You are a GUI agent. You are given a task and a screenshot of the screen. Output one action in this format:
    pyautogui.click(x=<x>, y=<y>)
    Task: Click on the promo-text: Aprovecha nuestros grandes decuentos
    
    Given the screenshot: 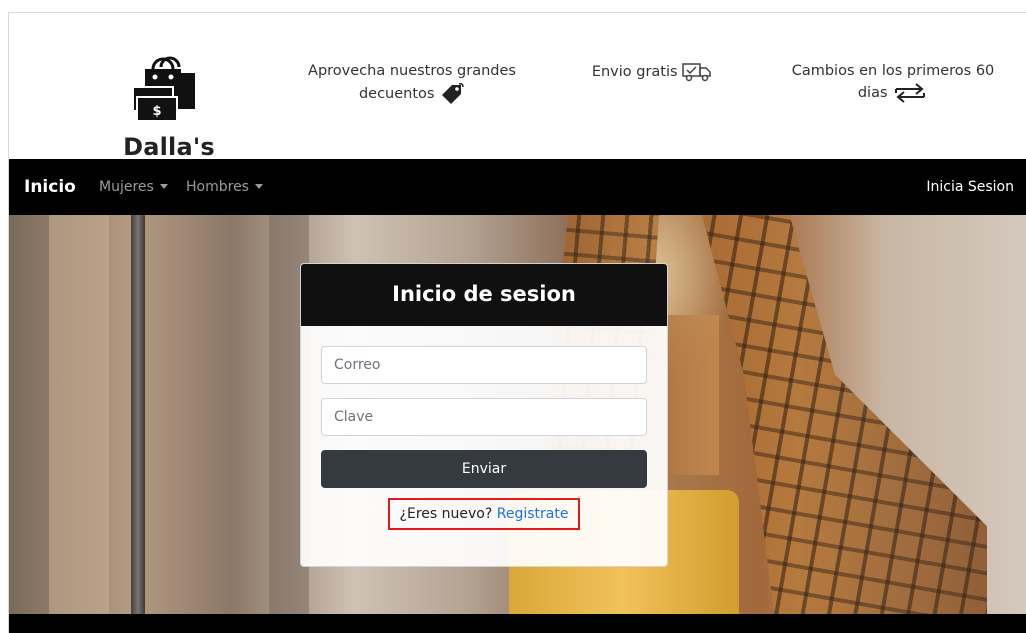 What is the action you would take?
    pyautogui.click(x=412, y=82)
    